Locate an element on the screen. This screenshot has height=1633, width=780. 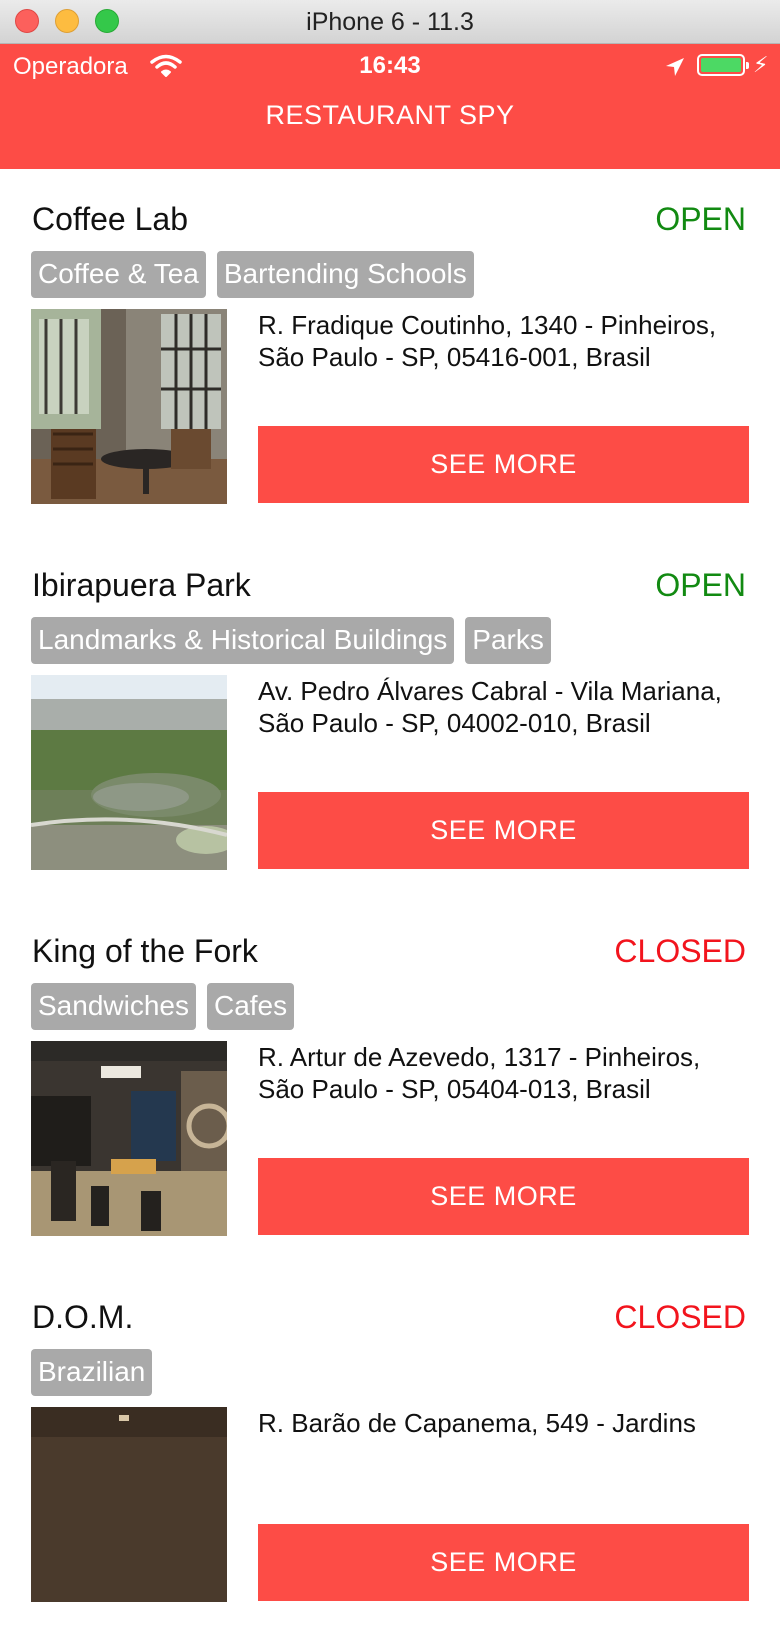
tag-list: Brazilian is located at coordinates (92, 1372).